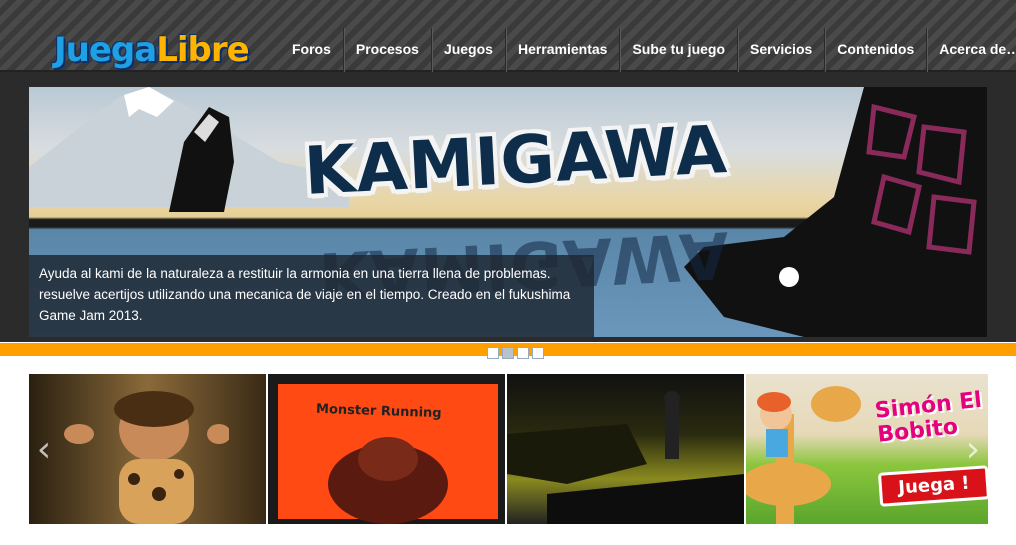 The width and height of the screenshot is (1016, 545). What do you see at coordinates (146, 457) in the screenshot?
I see `caveman-illustration` at bounding box center [146, 457].